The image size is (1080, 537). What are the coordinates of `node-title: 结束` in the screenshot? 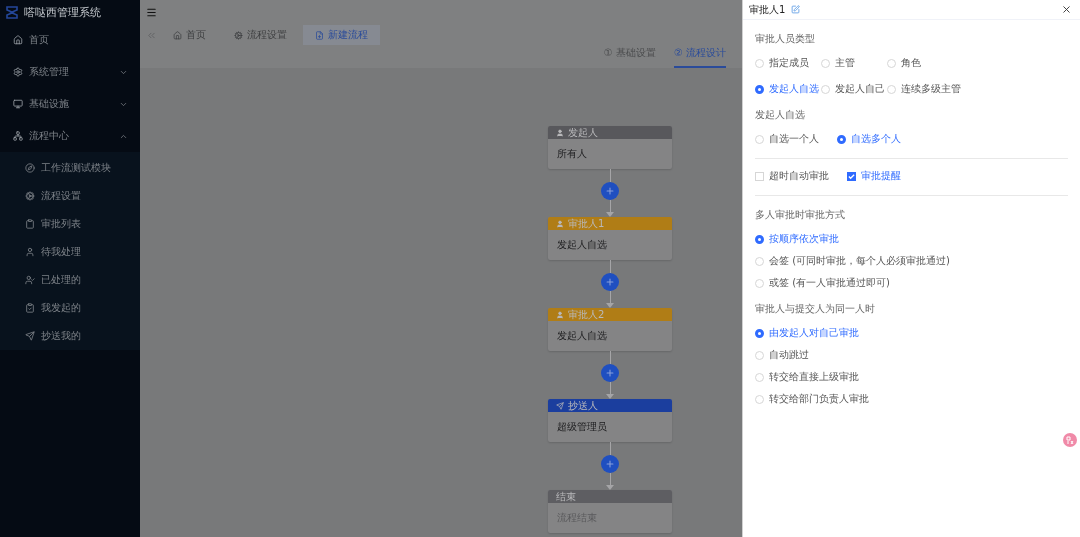 It's located at (566, 496).